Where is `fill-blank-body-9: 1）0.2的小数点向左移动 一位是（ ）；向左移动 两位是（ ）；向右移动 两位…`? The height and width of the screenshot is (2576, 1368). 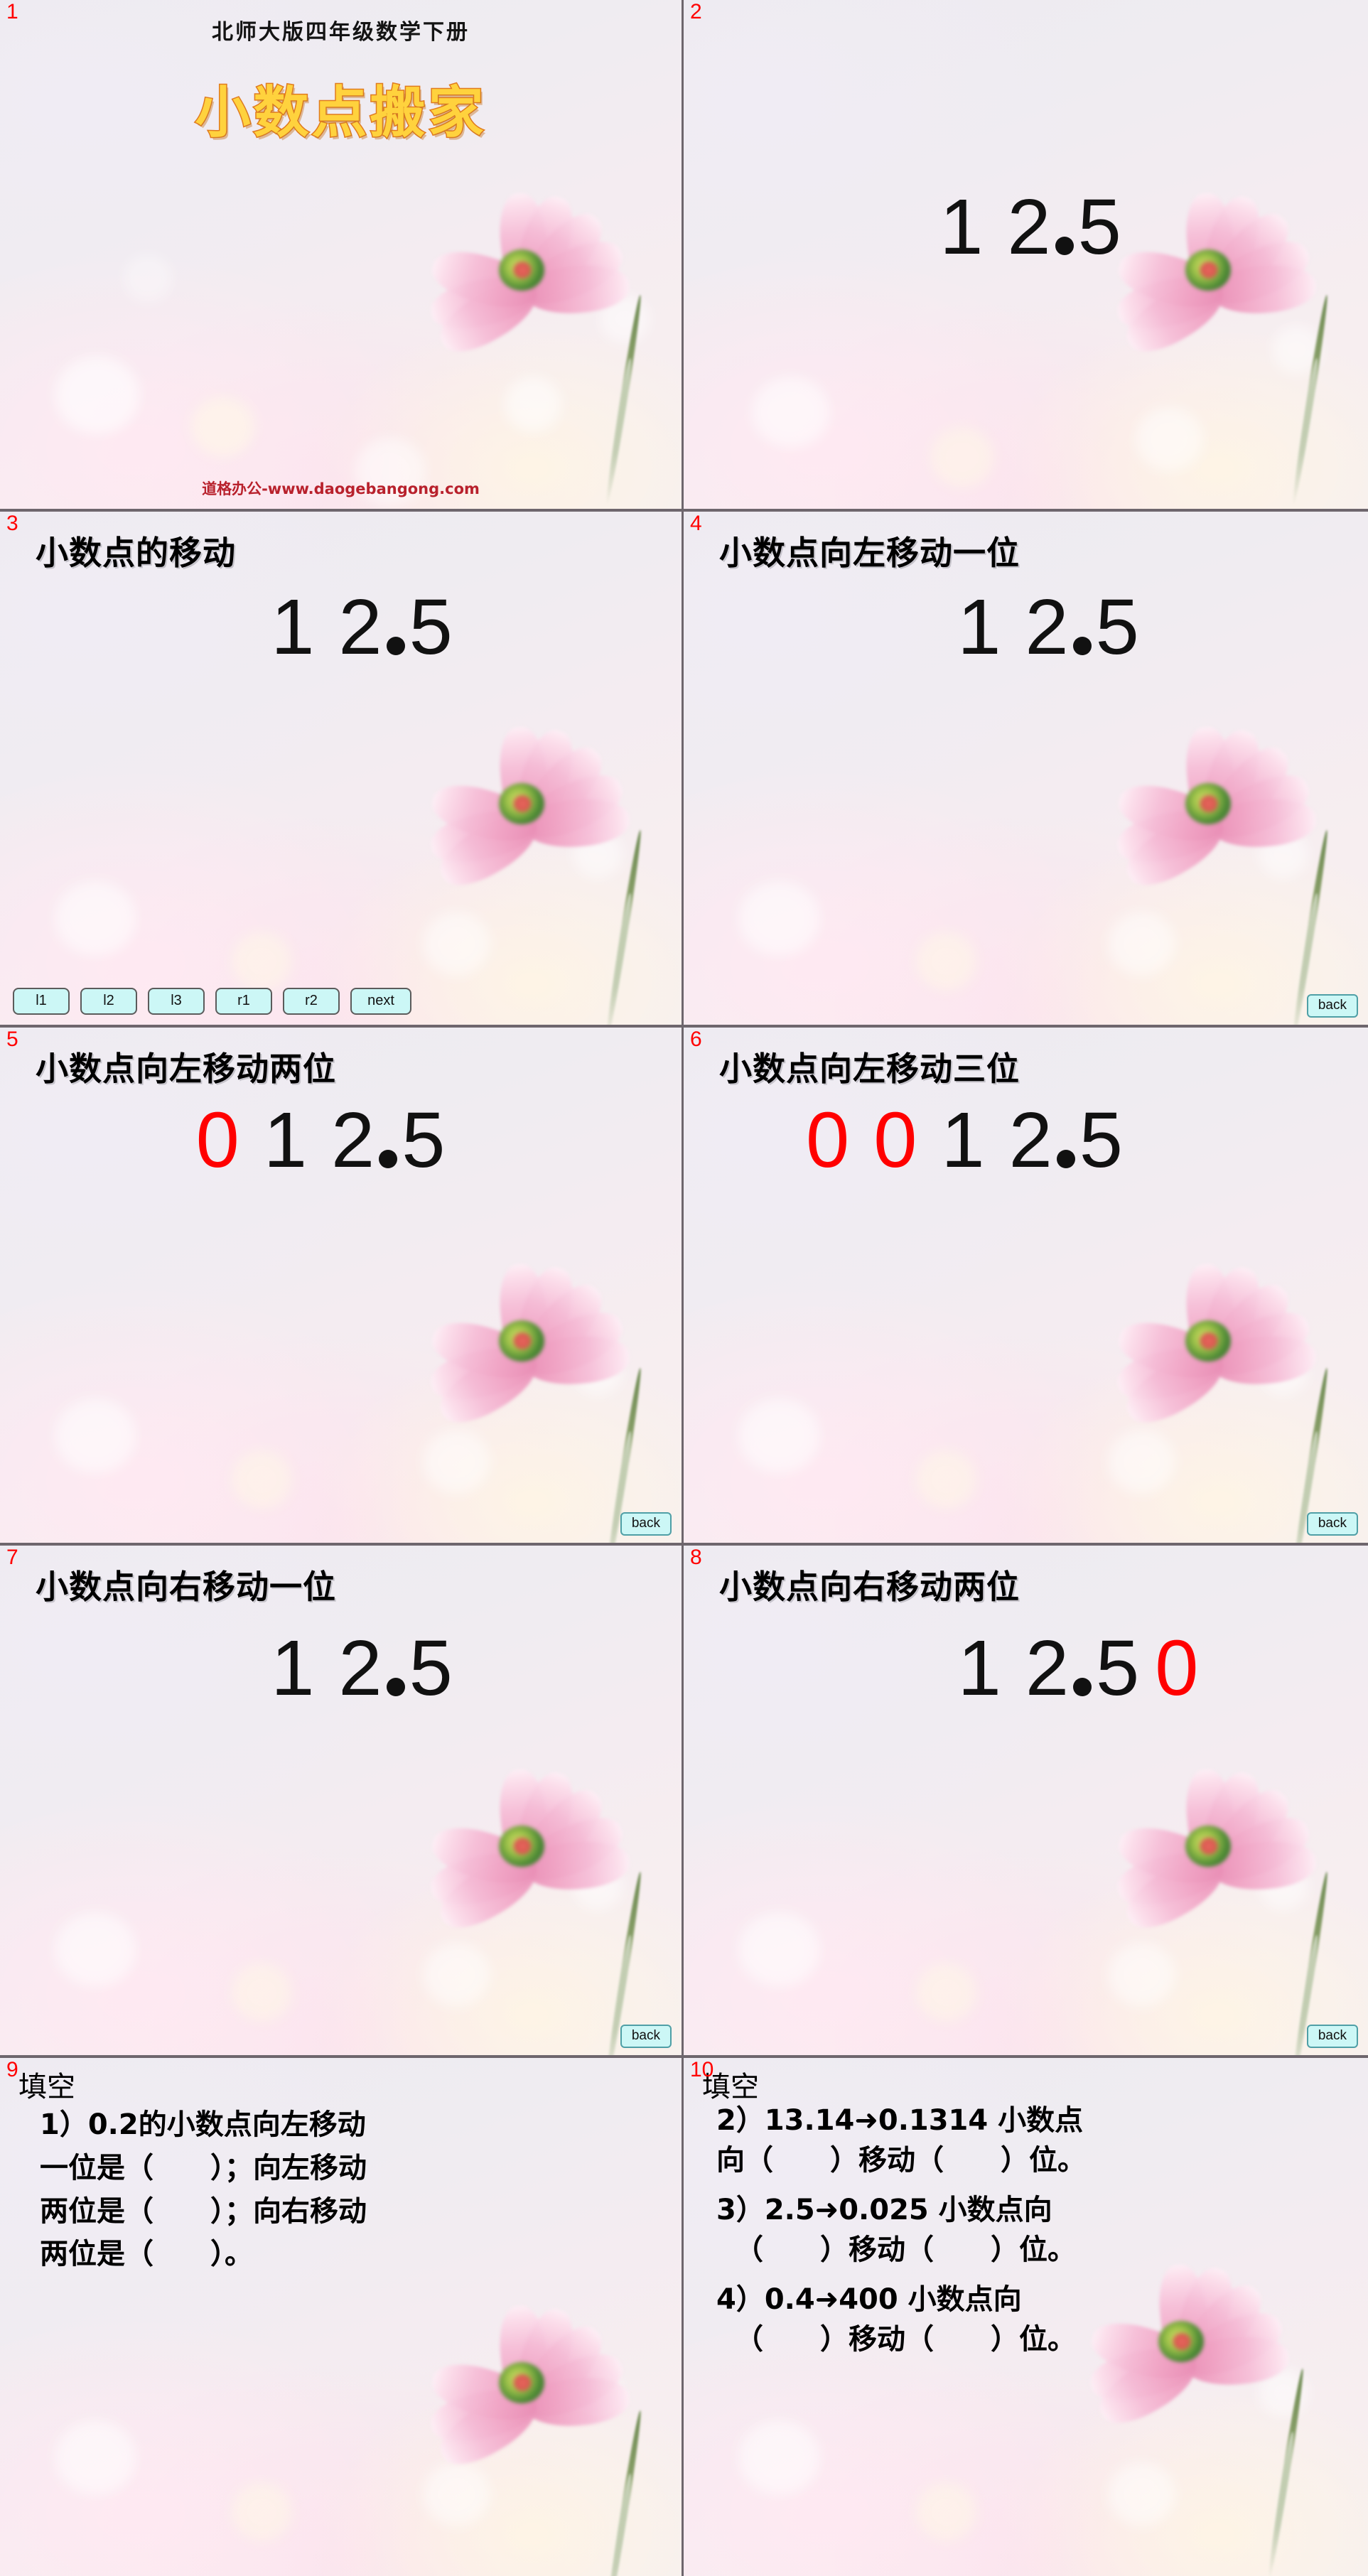 fill-blank-body-9: 1）0.2的小数点向左移动 一位是（ ）；向左移动 两位是（ ）；向右移动 两位… is located at coordinates (351, 2192).